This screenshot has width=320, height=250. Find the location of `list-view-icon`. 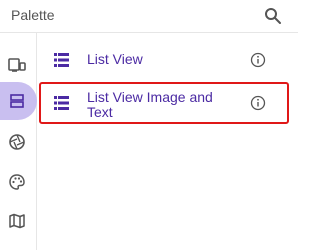

list-view-icon is located at coordinates (61, 60).